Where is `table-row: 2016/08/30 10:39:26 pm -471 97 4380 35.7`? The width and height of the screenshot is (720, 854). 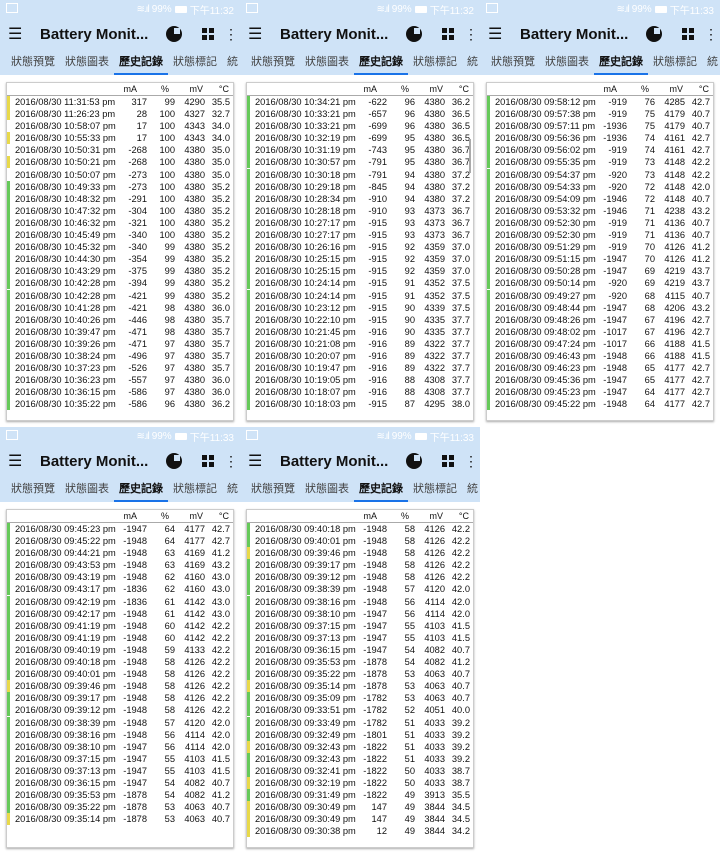
table-row: 2016/08/30 10:39:26 pm -471 97 4380 35.7 is located at coordinates (120, 343).